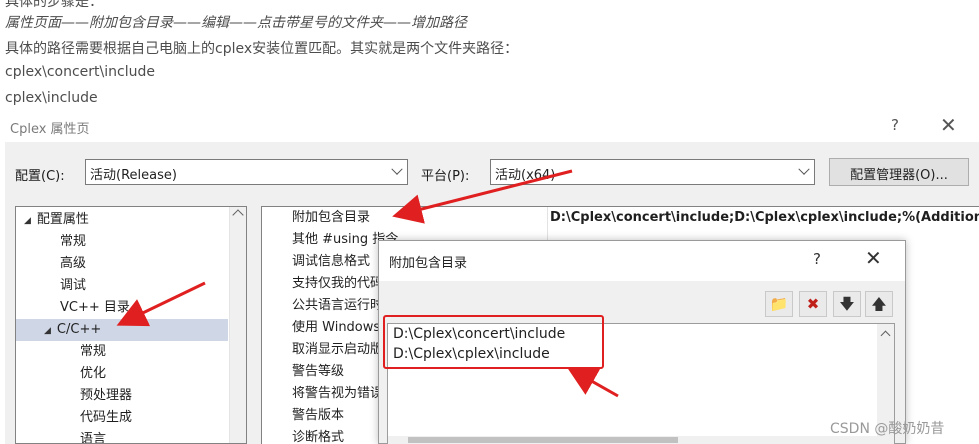 Image resolution: width=979 pixels, height=444 pixels. What do you see at coordinates (493, 342) in the screenshot?
I see `highlight-box` at bounding box center [493, 342].